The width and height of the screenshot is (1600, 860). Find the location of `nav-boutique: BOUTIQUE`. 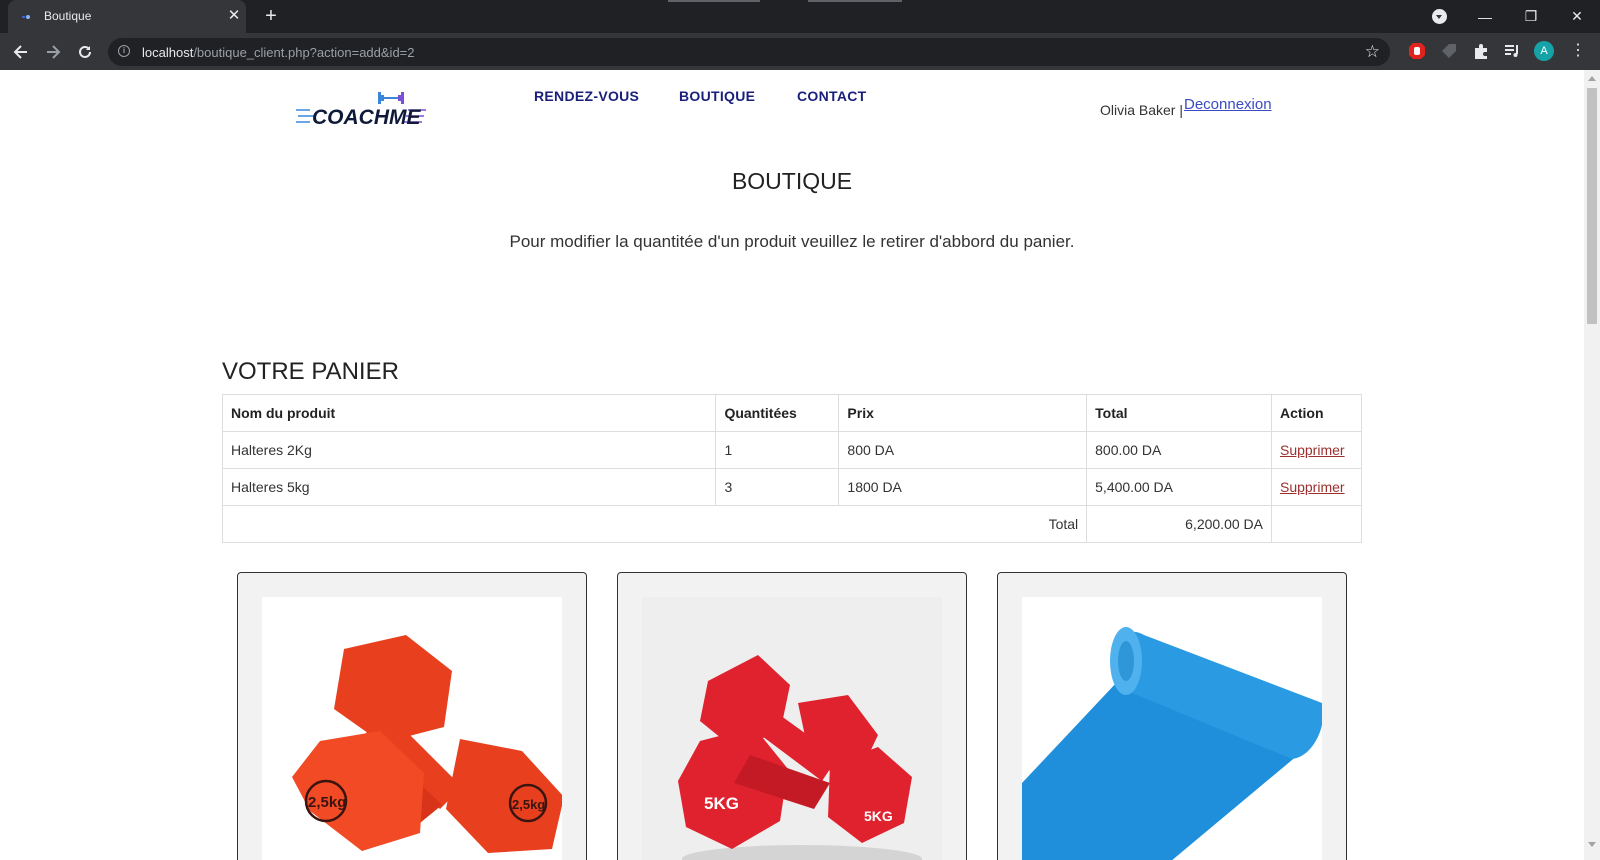

nav-boutique: BOUTIQUE is located at coordinates (717, 96).